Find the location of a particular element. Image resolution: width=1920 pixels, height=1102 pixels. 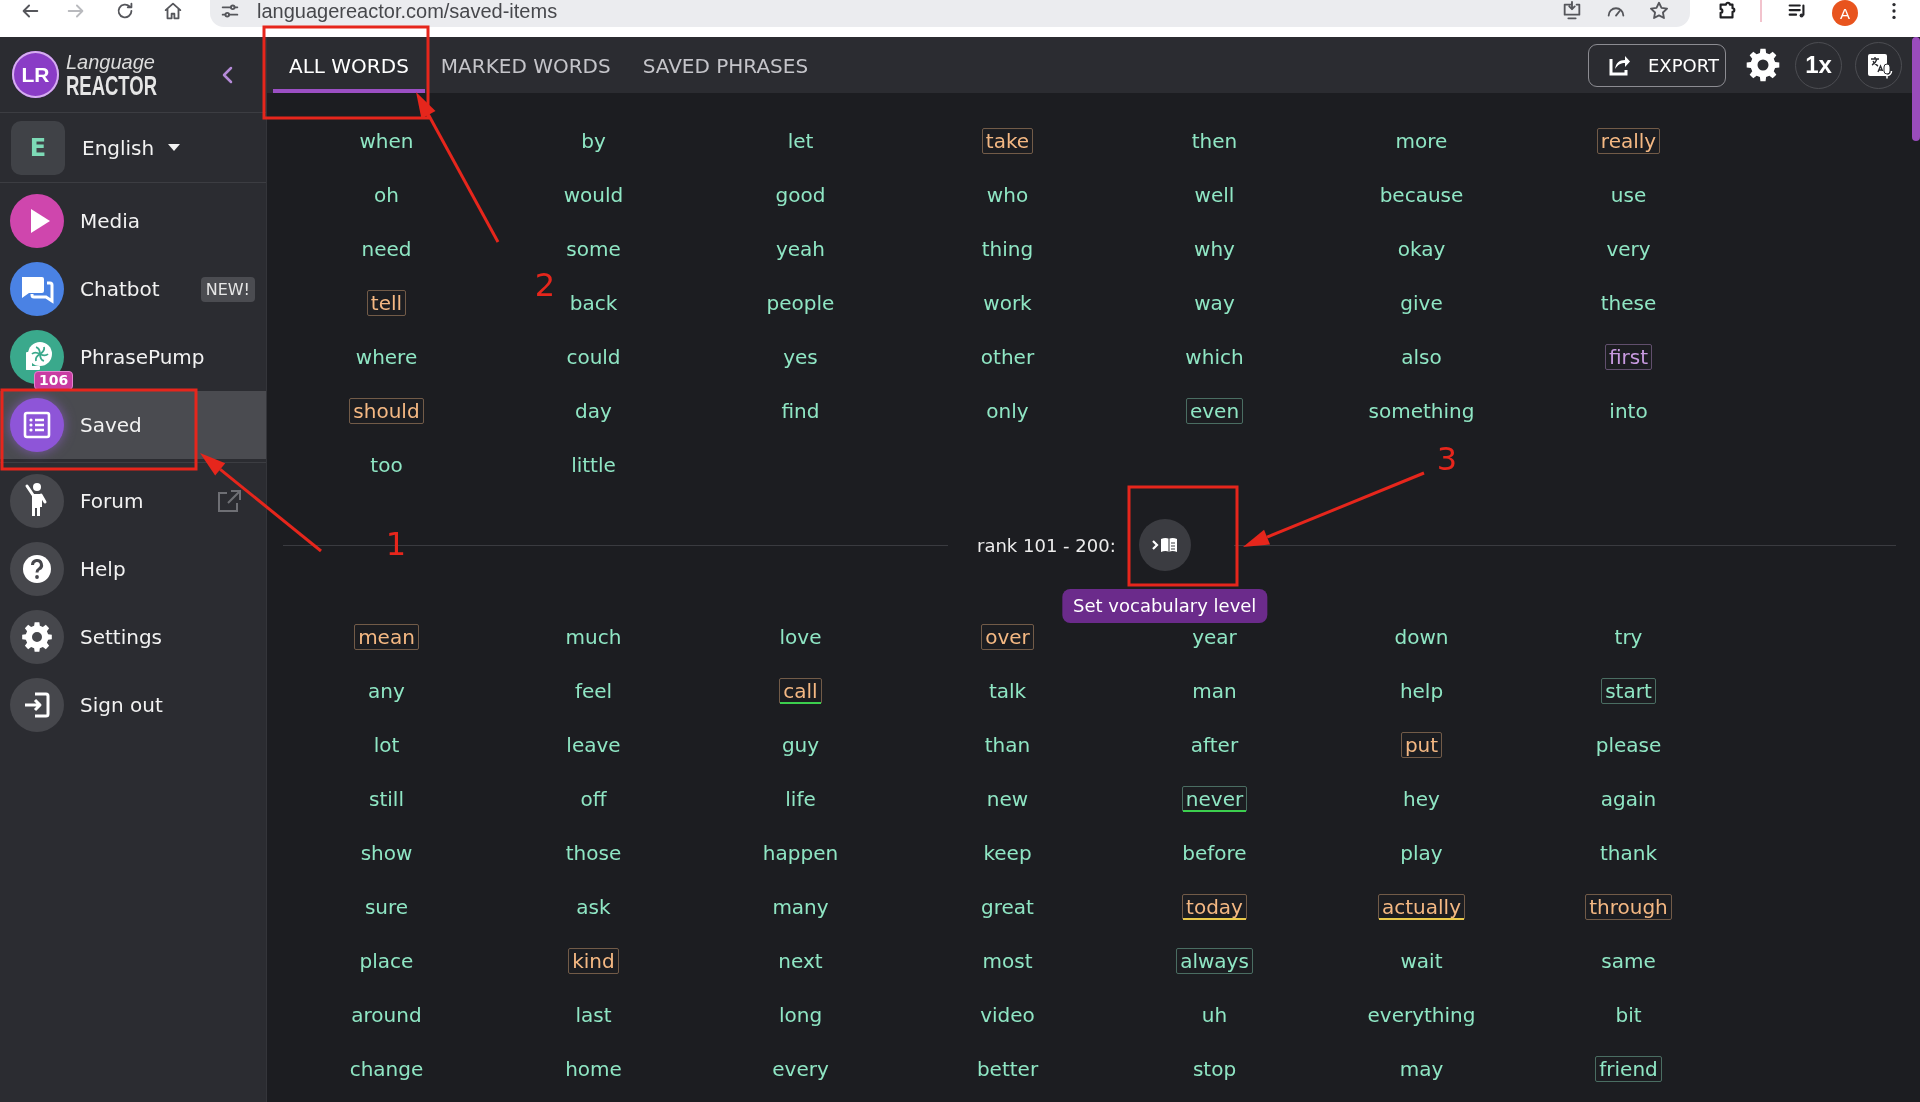

sidebar-item: Saved is located at coordinates (133, 425).